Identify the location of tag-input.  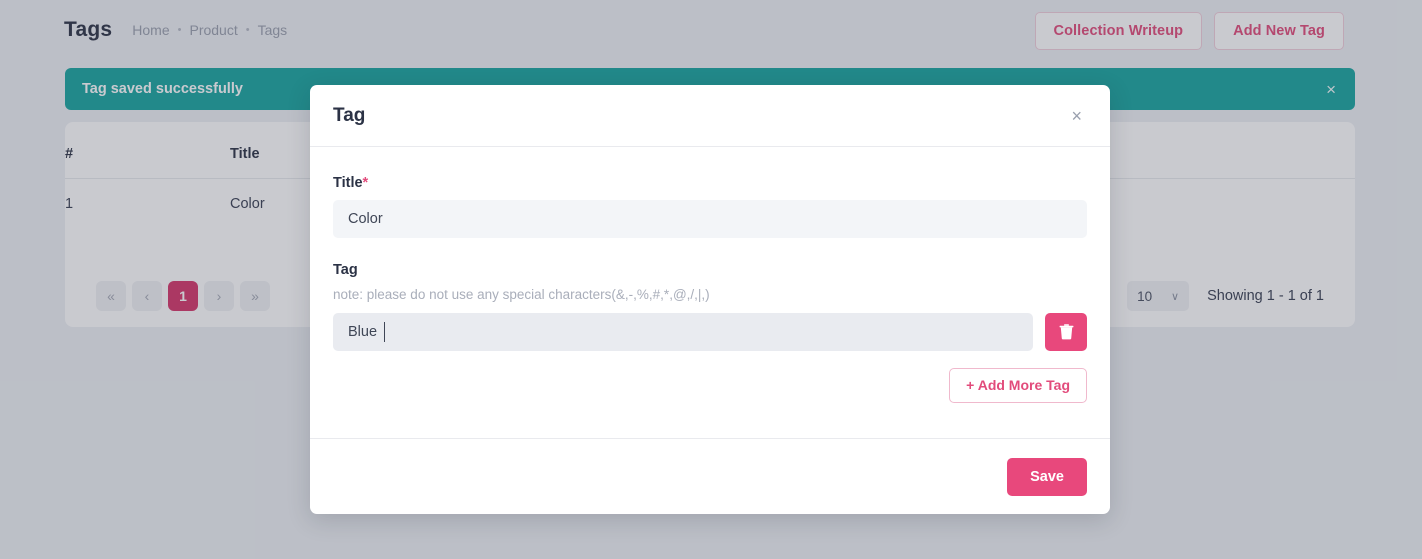
(683, 332).